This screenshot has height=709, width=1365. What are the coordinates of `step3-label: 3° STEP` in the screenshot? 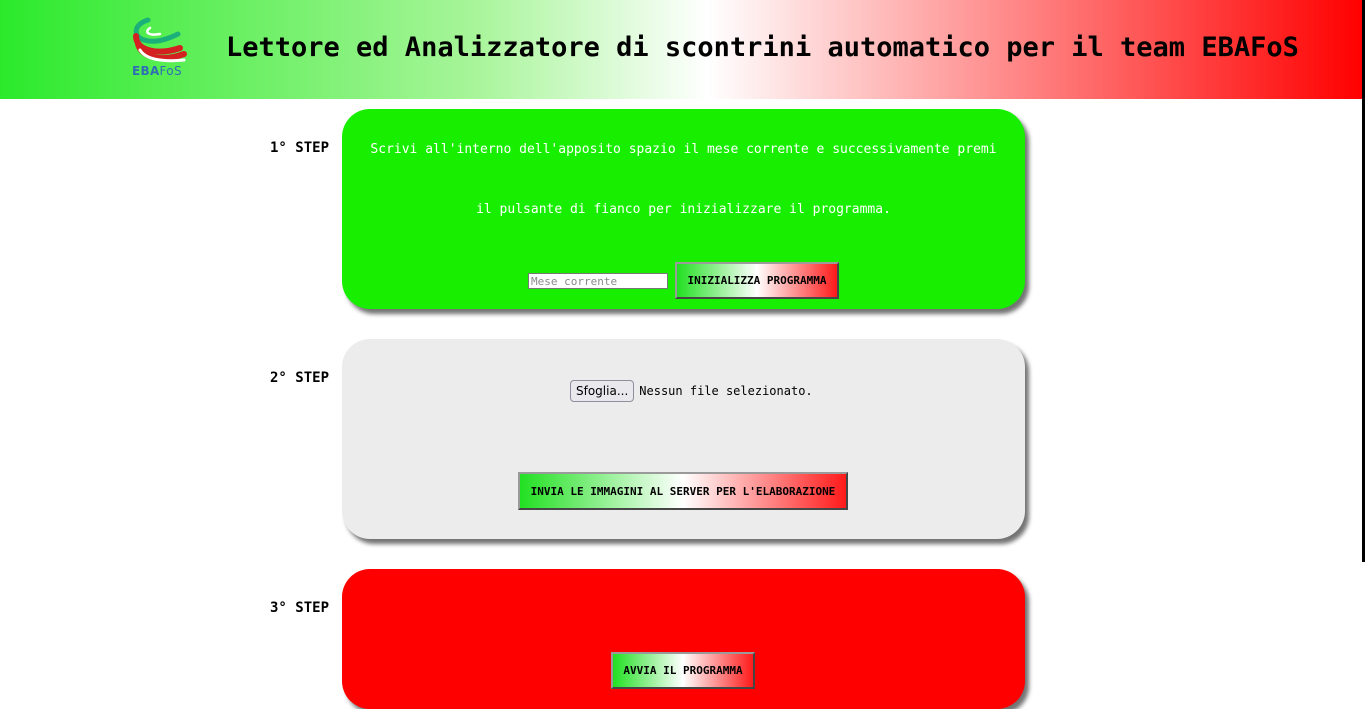 It's located at (300, 608).